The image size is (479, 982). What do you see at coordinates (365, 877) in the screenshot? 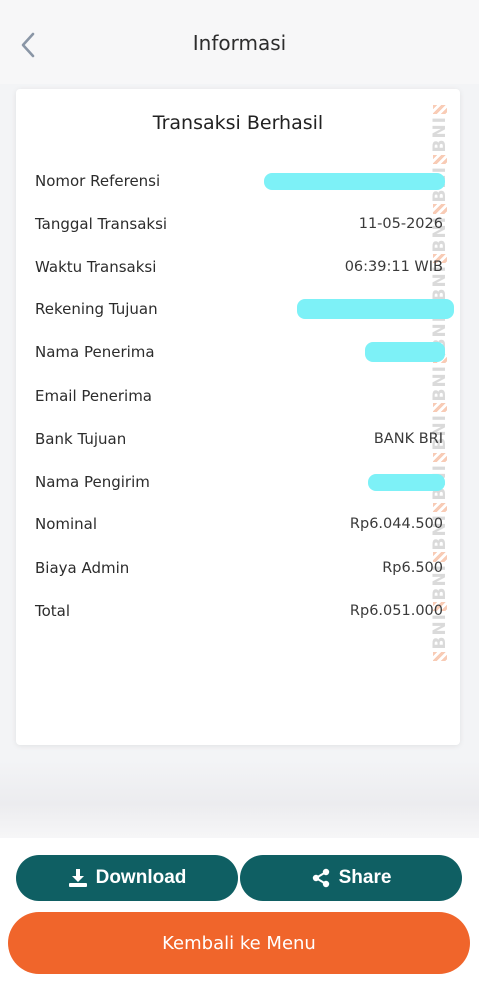
I see `share-label: Share` at bounding box center [365, 877].